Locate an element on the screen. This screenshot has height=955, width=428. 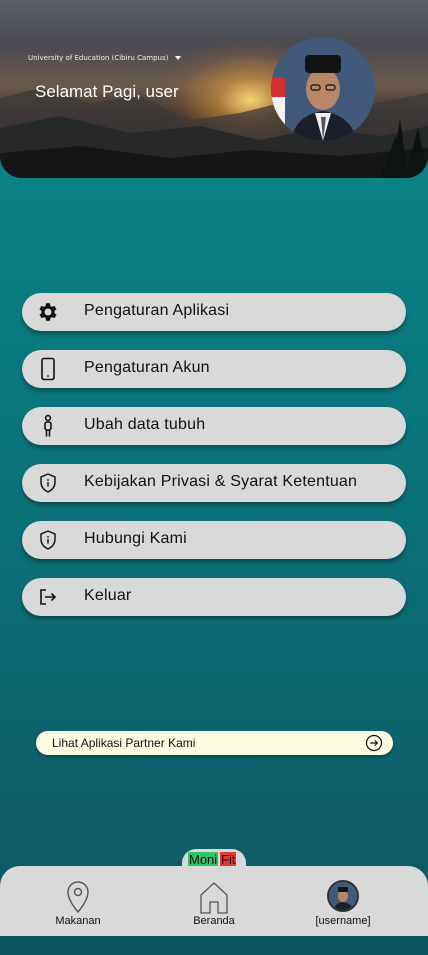
logo-part-moni: Moni is located at coordinates (203, 859).